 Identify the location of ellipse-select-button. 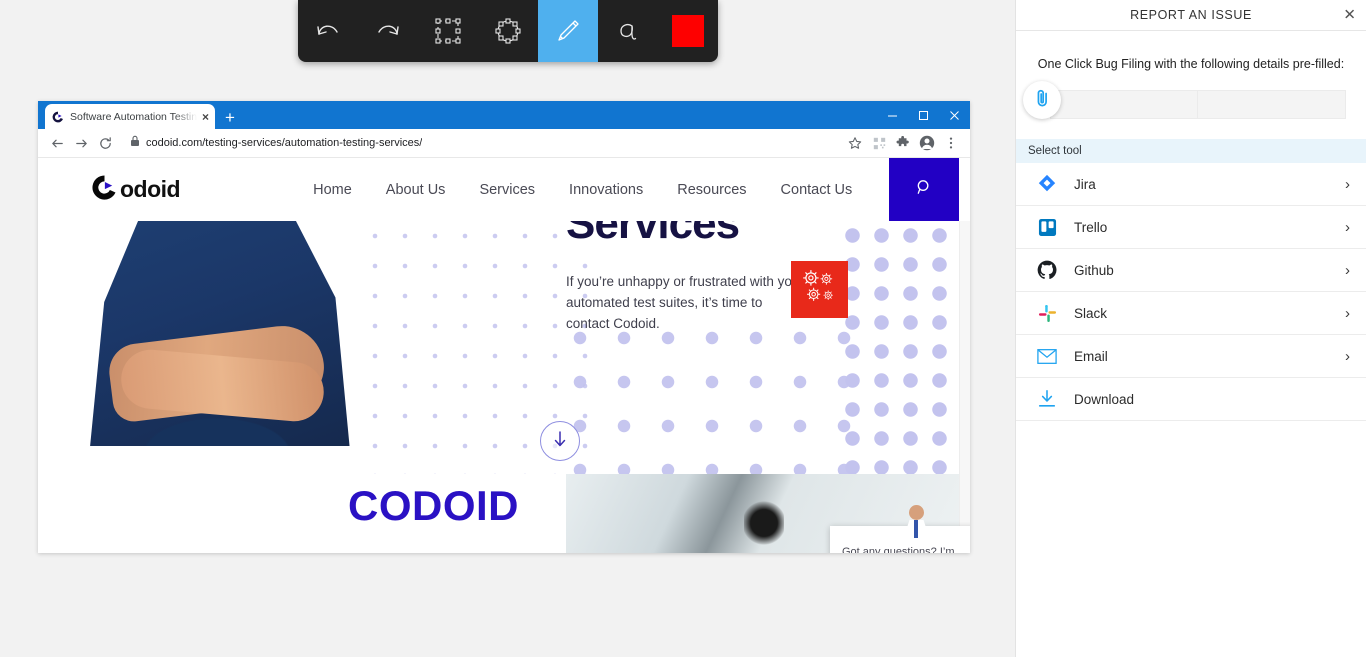
(508, 31).